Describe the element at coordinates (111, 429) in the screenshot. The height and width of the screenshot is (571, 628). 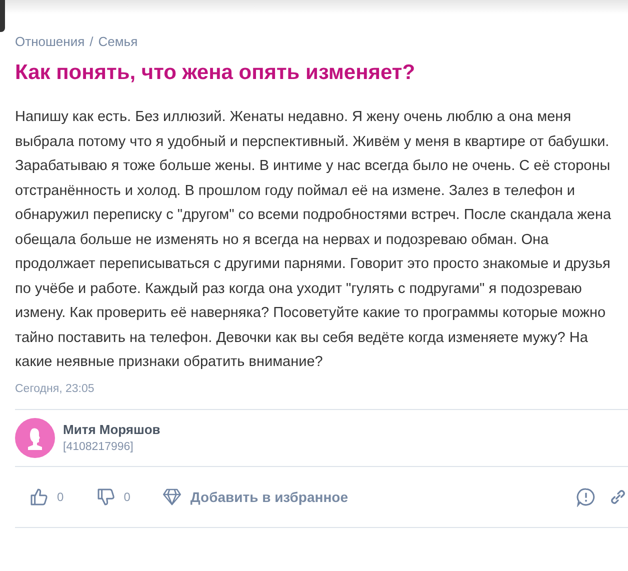
I see `author-name: Митя Моряшов` at that location.